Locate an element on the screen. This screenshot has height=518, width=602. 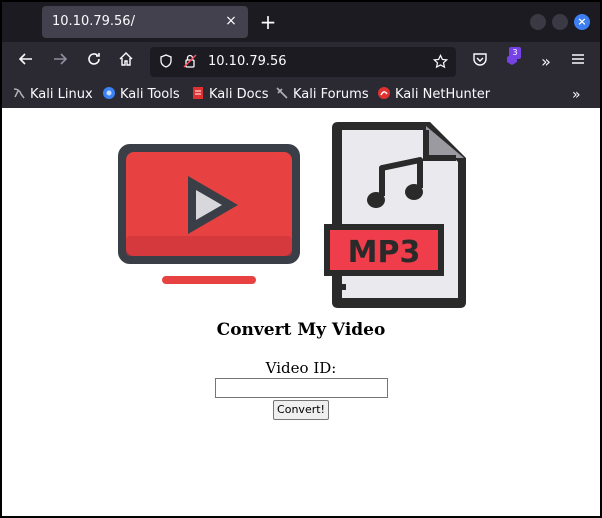
bookmark-kali-docs: Kali Docs is located at coordinates (230, 95).